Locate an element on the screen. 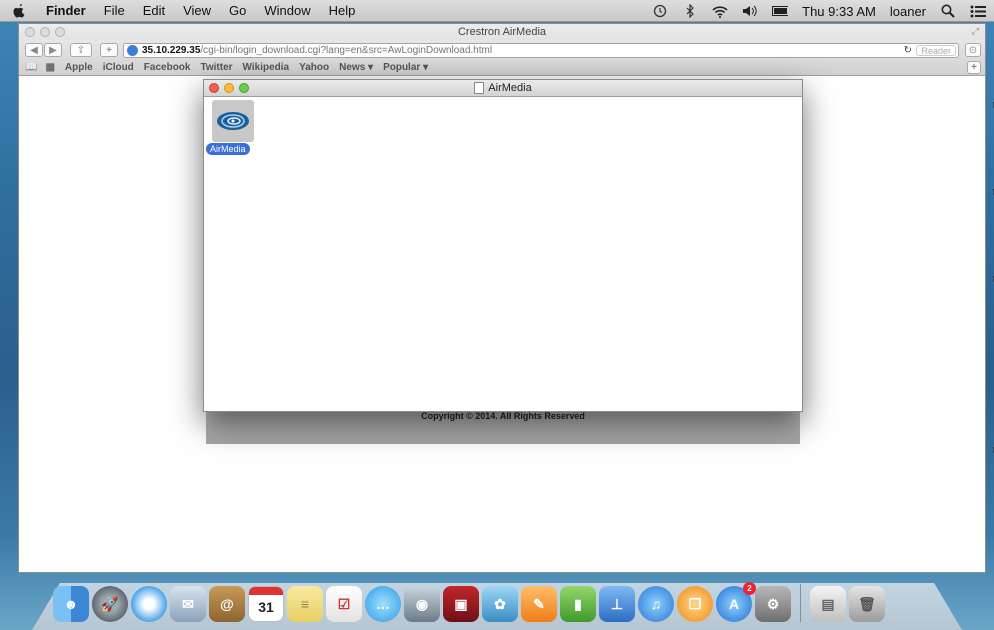  calendar-icon: 31 is located at coordinates (266, 604).